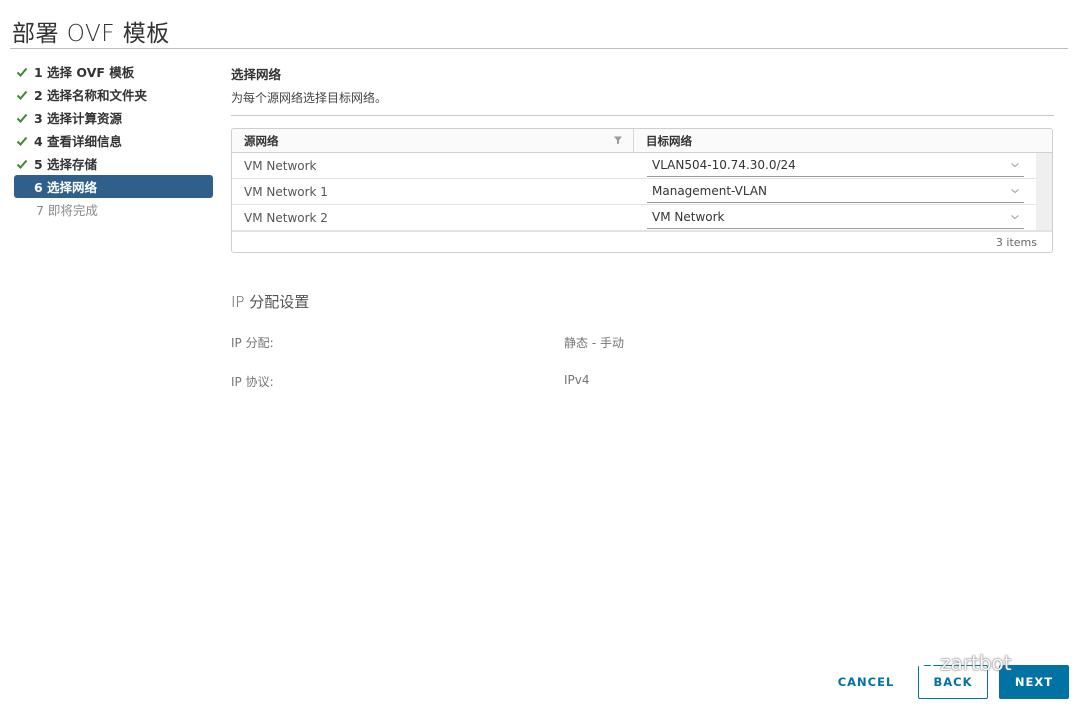  I want to click on vertical-scrollbar, so click(1044, 191).